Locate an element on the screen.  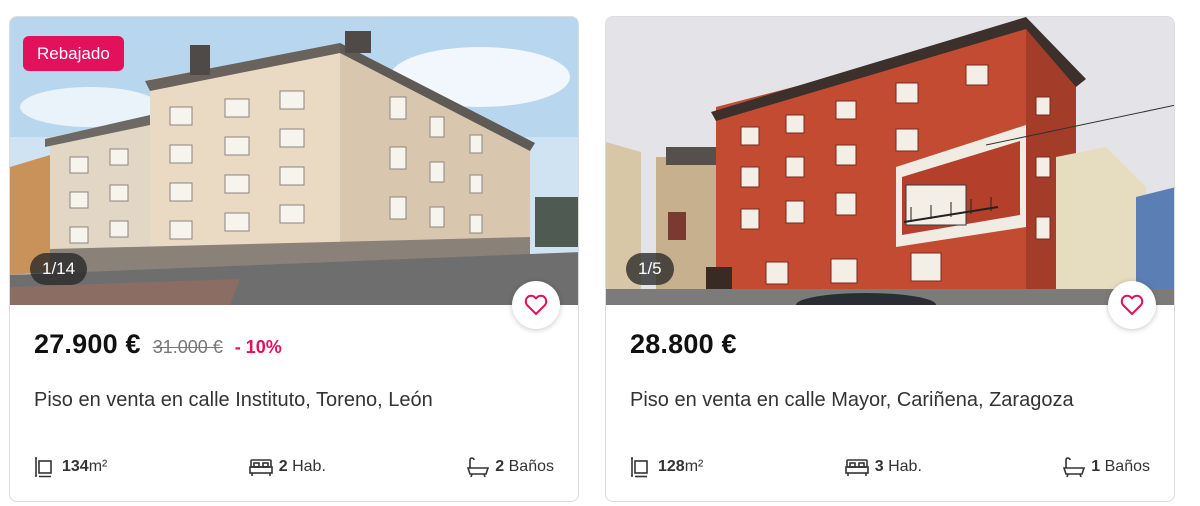
feature-baths: 2 Baños is located at coordinates (510, 467).